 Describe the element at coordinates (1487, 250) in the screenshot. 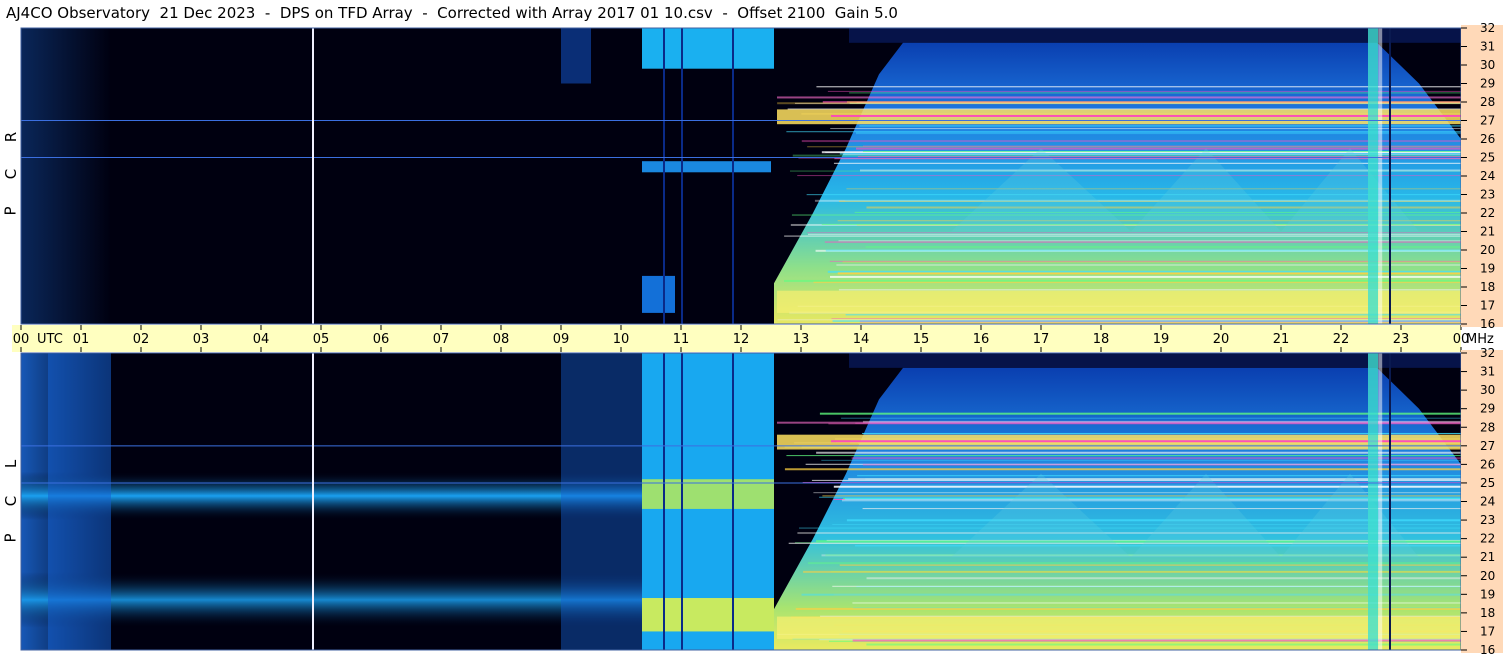

I see `rcp-freq-label-20: 20` at that location.